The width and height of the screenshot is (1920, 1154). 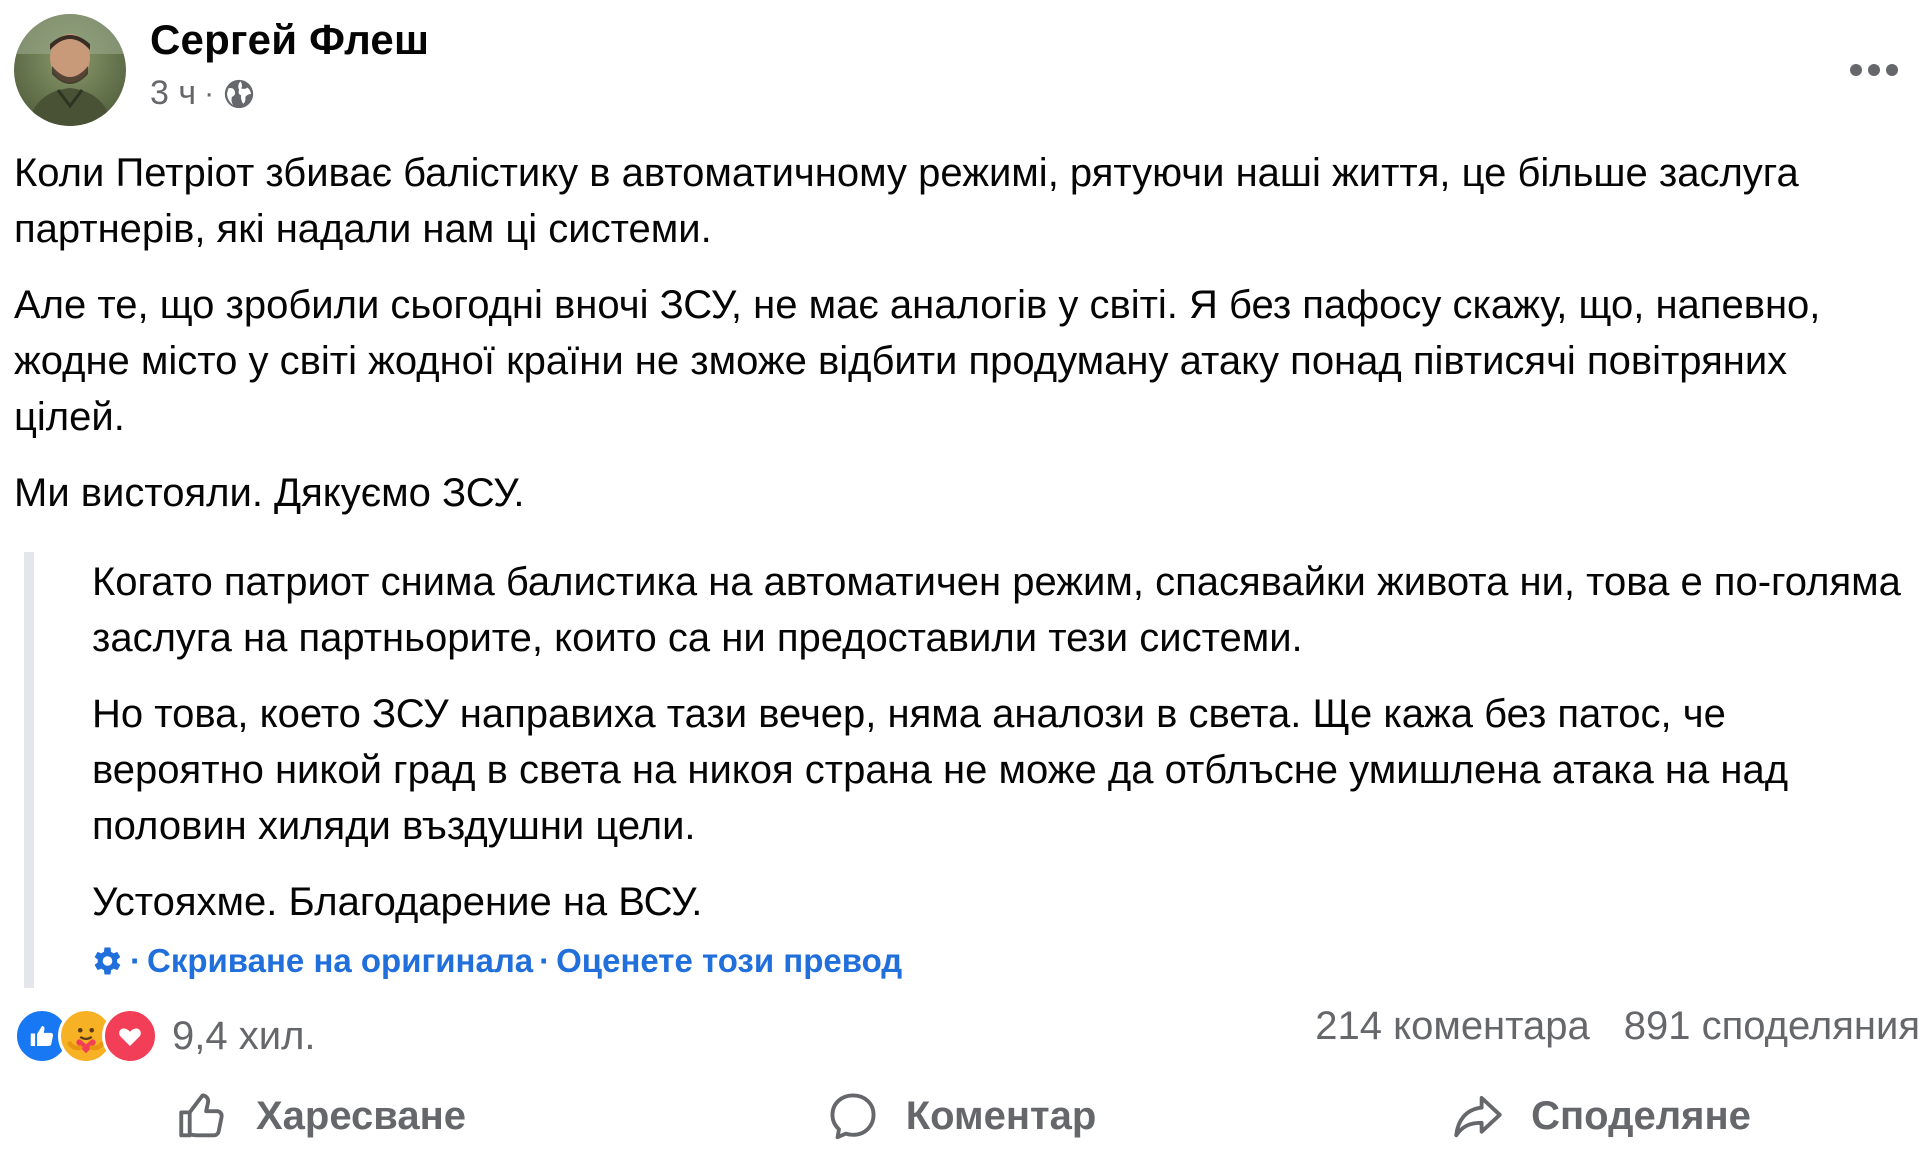 I want to click on comment-button: Коментар, so click(x=960, y=1116).